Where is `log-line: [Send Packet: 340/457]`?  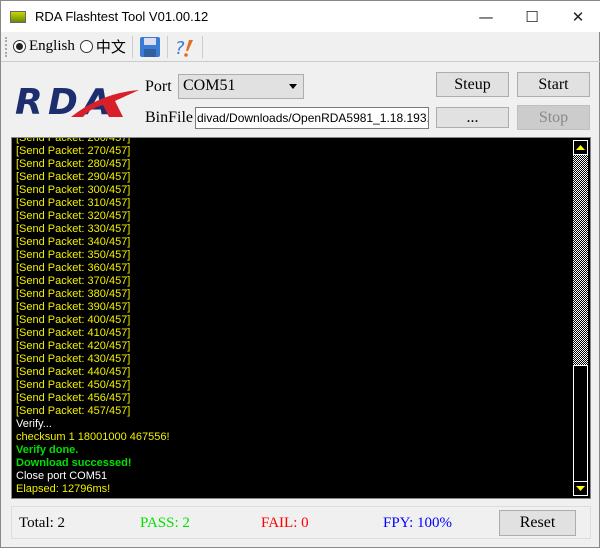
log-line: [Send Packet: 340/457] is located at coordinates (73, 242).